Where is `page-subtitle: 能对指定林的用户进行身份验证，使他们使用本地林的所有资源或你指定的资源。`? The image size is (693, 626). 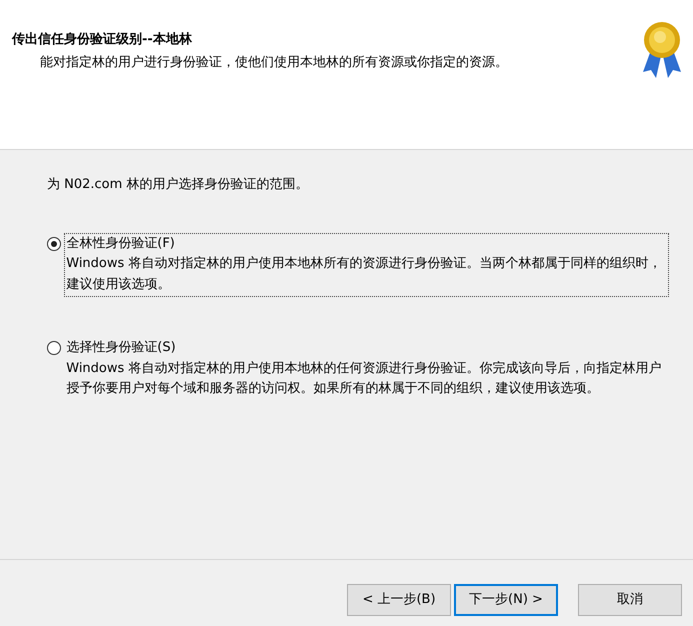 page-subtitle: 能对指定林的用户进行身份验证，使他们使用本地林的所有资源或你指定的资源。 is located at coordinates (273, 63).